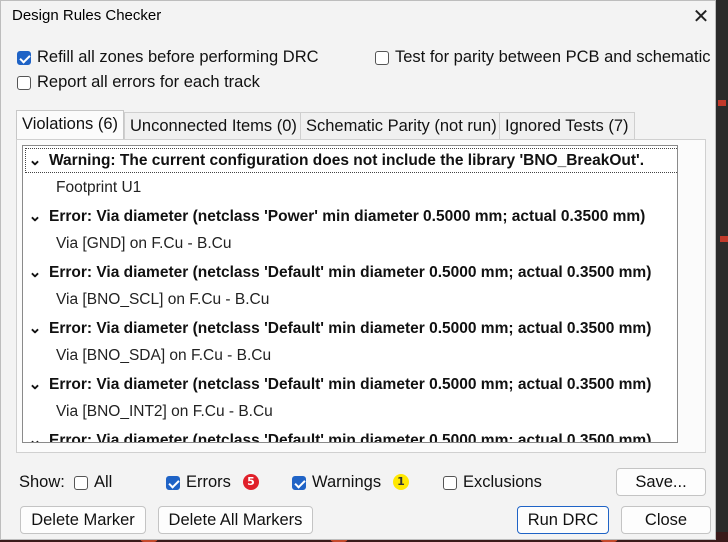 This screenshot has height=542, width=728. What do you see at coordinates (93, 482) in the screenshot?
I see `show-all-option: All` at bounding box center [93, 482].